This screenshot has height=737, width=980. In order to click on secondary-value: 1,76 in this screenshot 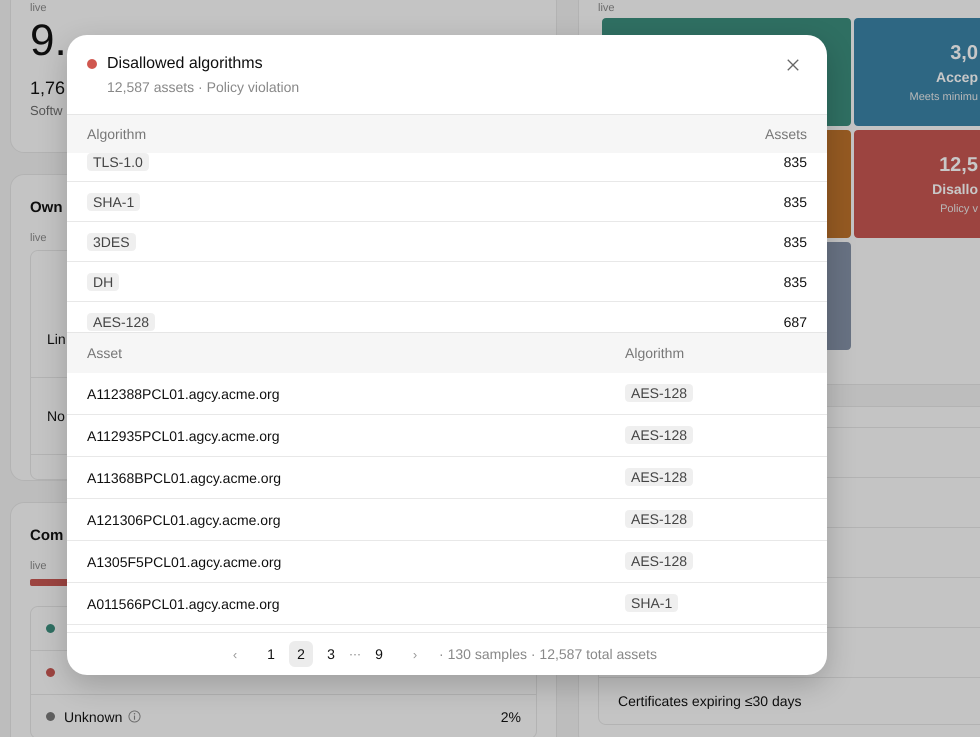, I will do `click(48, 88)`.